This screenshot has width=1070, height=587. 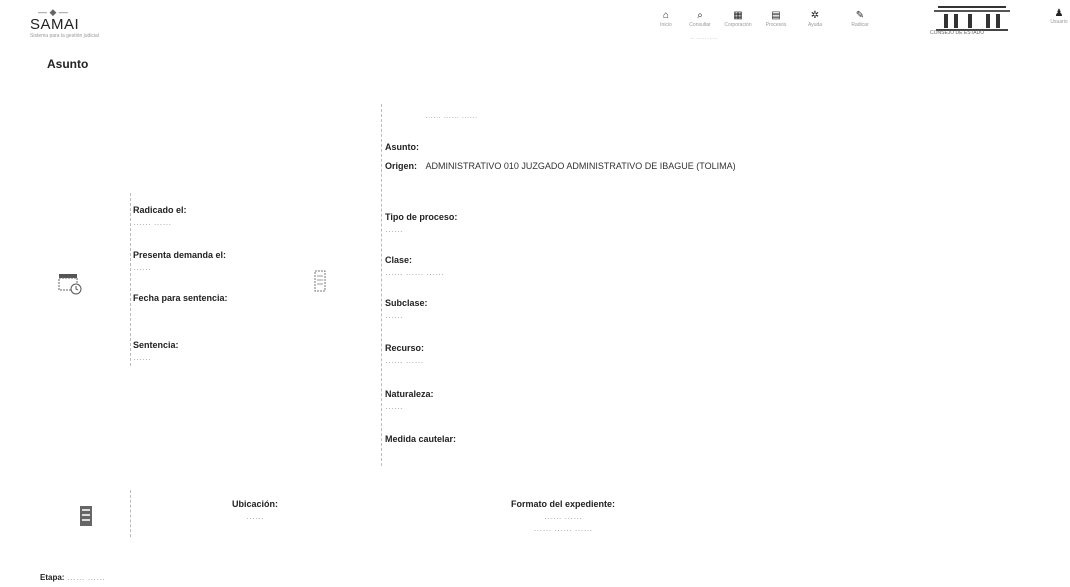 I want to click on nav-item-file: ✎ Radicar, so click(x=860, y=19).